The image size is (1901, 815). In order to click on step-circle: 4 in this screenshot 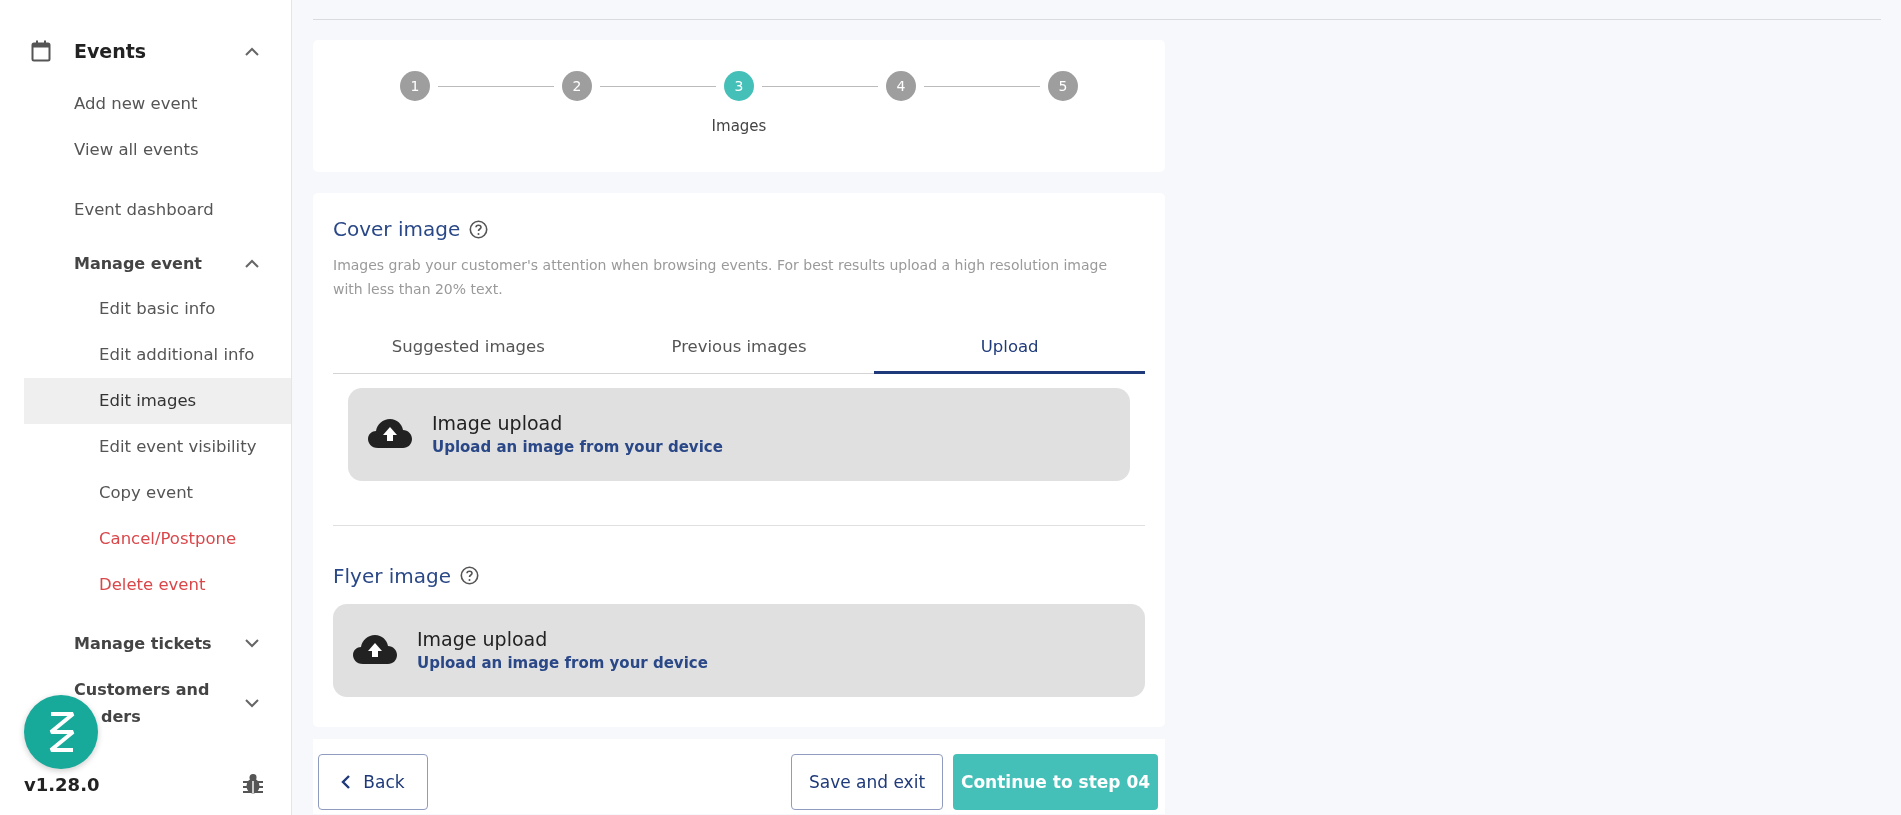, I will do `click(901, 86)`.